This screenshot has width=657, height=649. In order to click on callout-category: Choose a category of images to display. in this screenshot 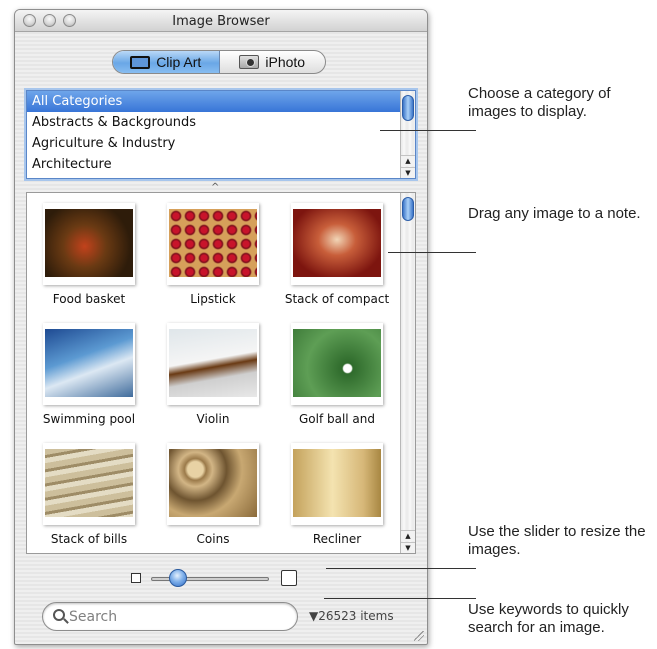, I will do `click(539, 102)`.